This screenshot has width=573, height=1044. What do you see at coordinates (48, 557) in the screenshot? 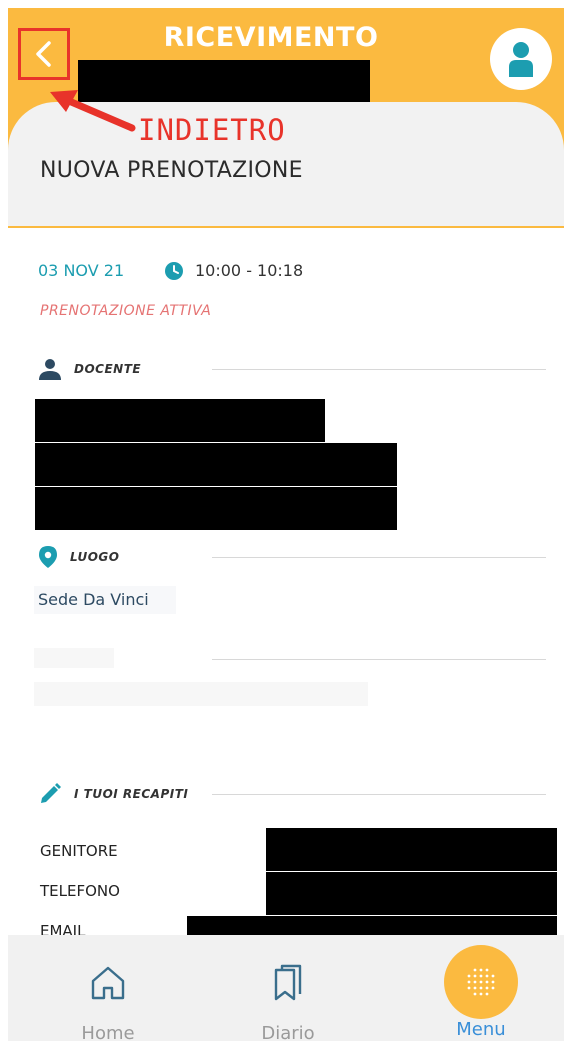
I see `location-pin-icon` at bounding box center [48, 557].